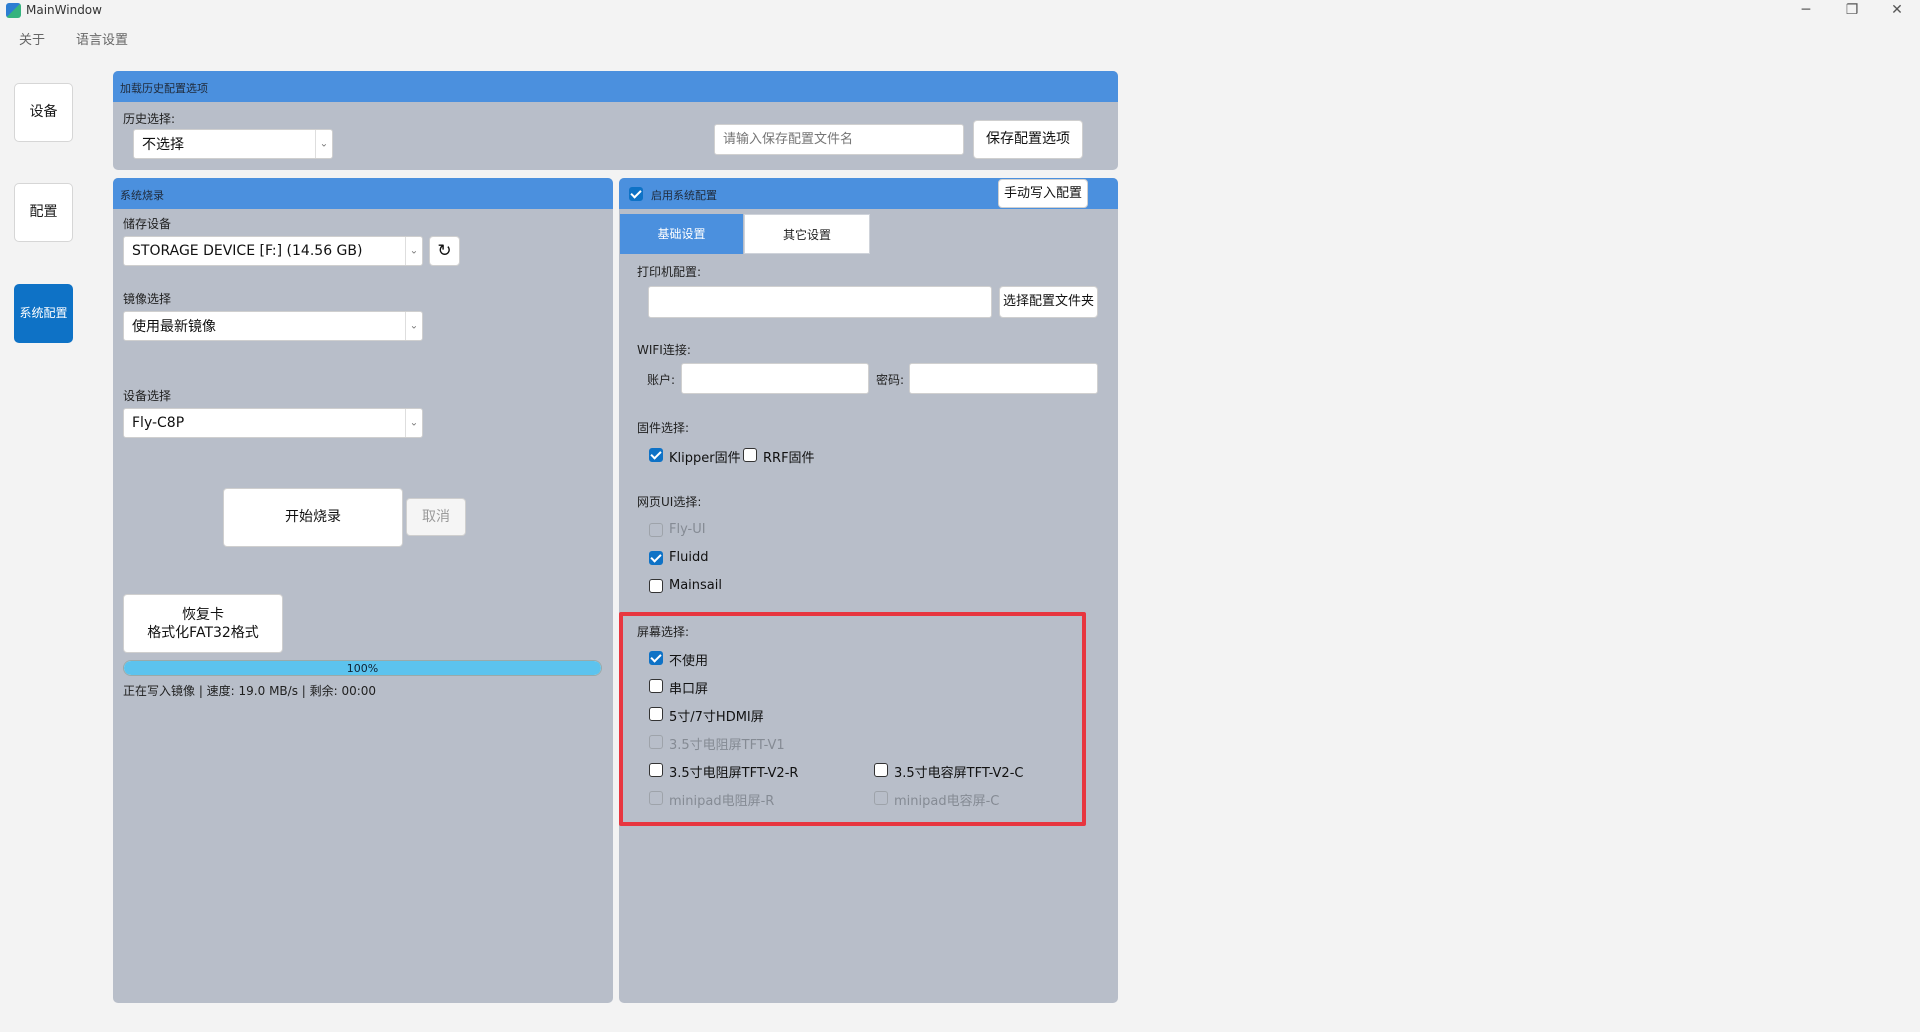 This screenshot has height=1032, width=1920. I want to click on firmware-label-0: Klipper固件, so click(705, 458).